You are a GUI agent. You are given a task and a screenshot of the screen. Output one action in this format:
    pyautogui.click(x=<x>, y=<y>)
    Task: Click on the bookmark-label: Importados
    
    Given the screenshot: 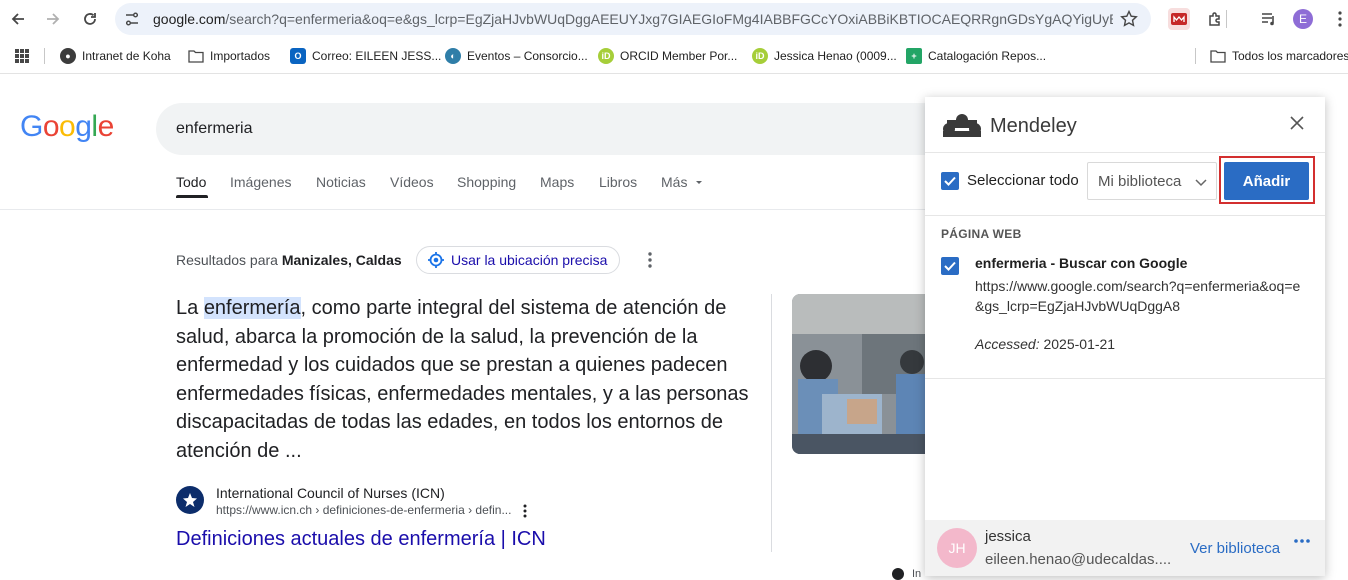 What is the action you would take?
    pyautogui.click(x=240, y=56)
    